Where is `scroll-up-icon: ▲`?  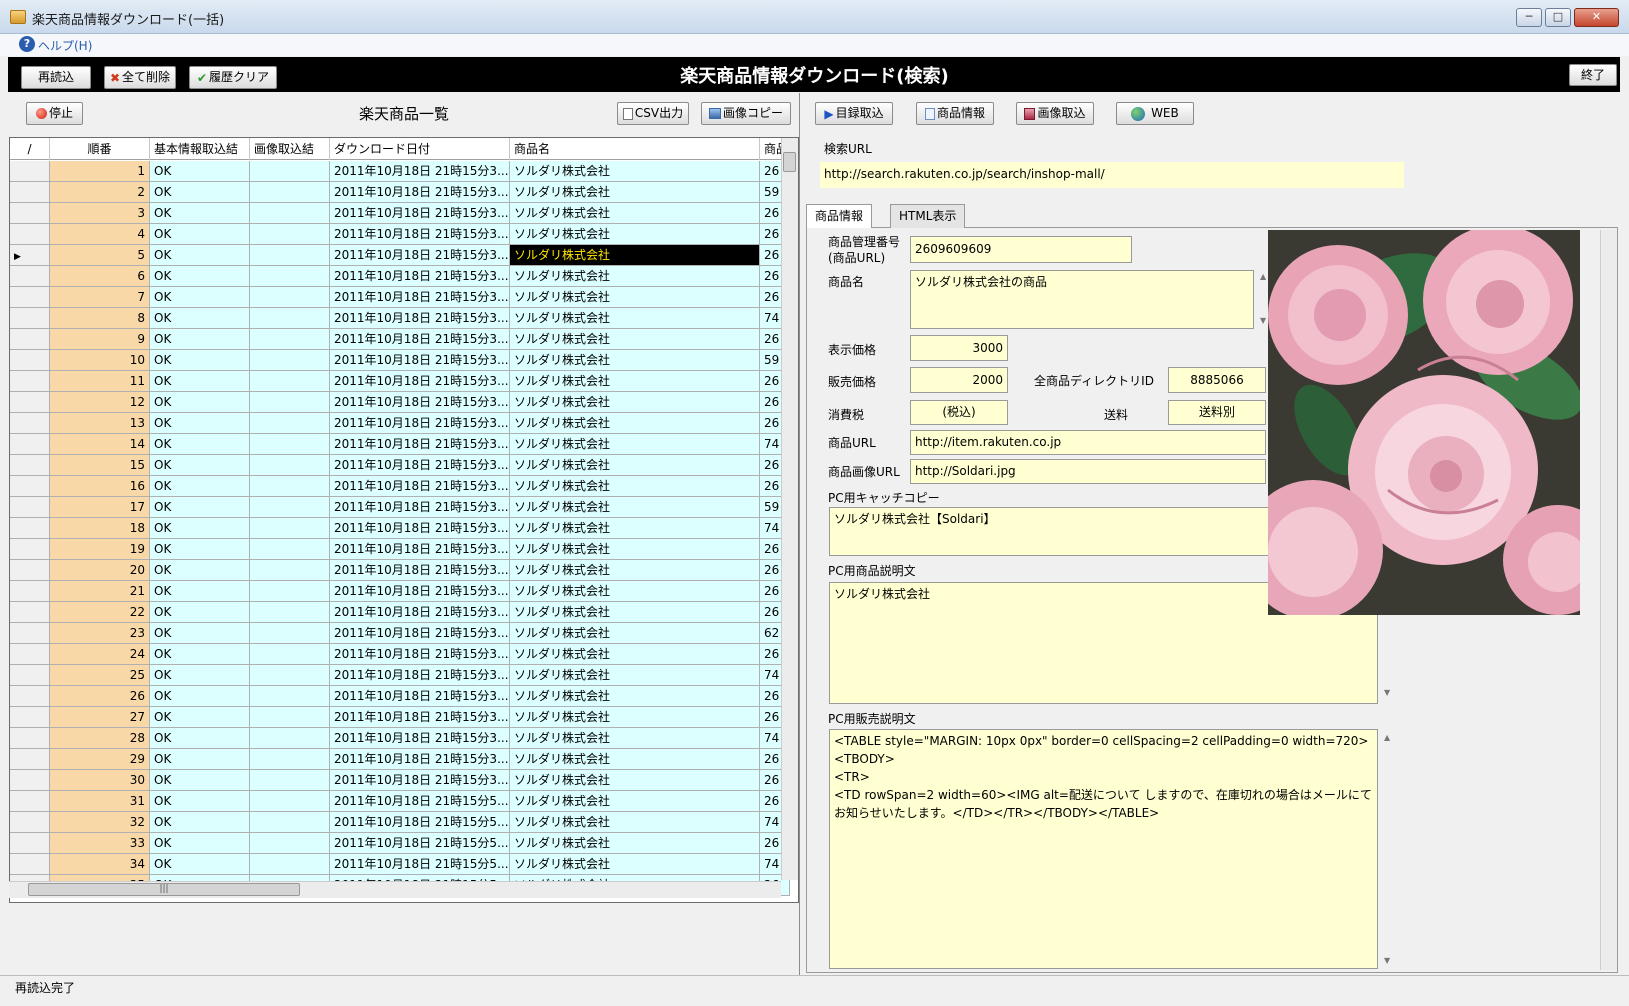
scroll-up-icon: ▲ is located at coordinates (1263, 276).